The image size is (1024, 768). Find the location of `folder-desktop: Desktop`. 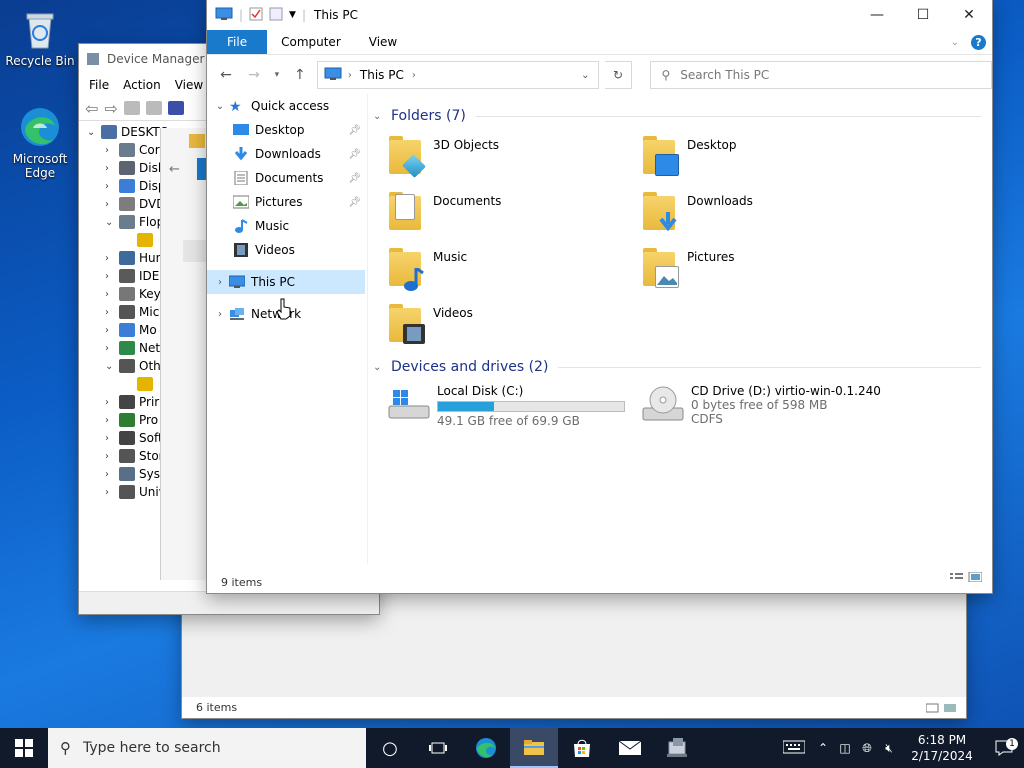

folder-desktop: Desktop is located at coordinates (766, 160).